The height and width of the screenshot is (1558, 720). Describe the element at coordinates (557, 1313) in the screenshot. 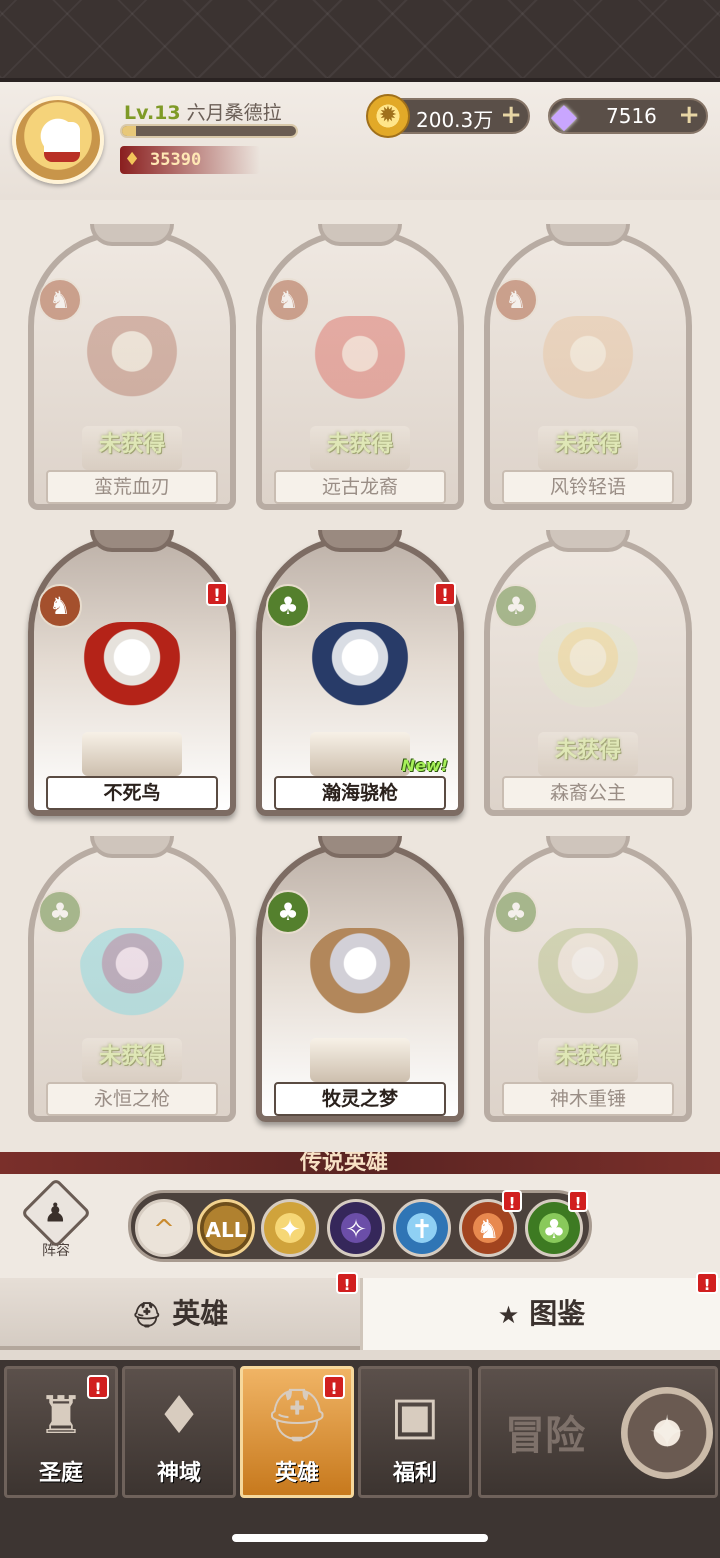

I see `tab-codex-label: 图鉴` at that location.